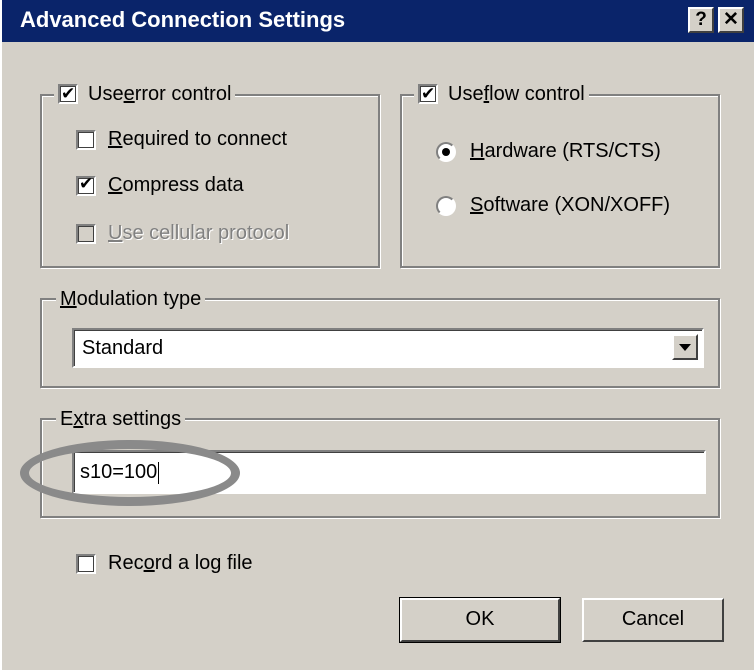 The height and width of the screenshot is (670, 754). I want to click on use-flow-control-checkbox: Use flow control, so click(501, 94).